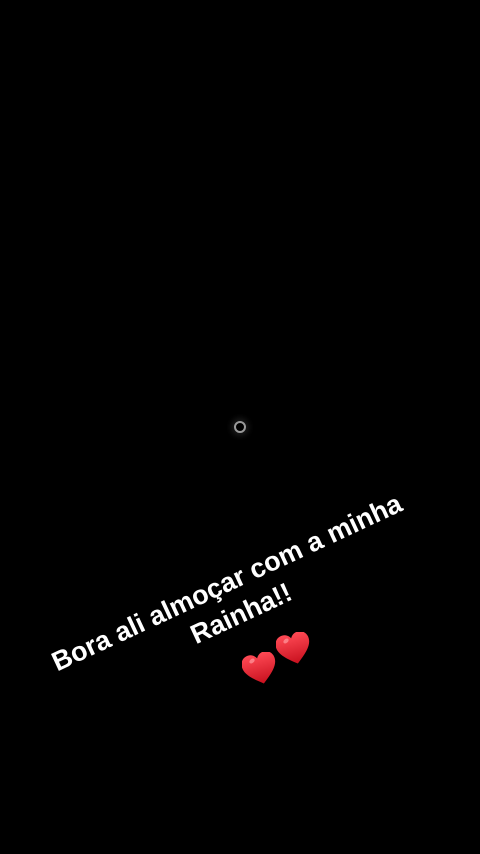 This screenshot has height=854, width=480. I want to click on hearts-emoji-group, so click(278, 662).